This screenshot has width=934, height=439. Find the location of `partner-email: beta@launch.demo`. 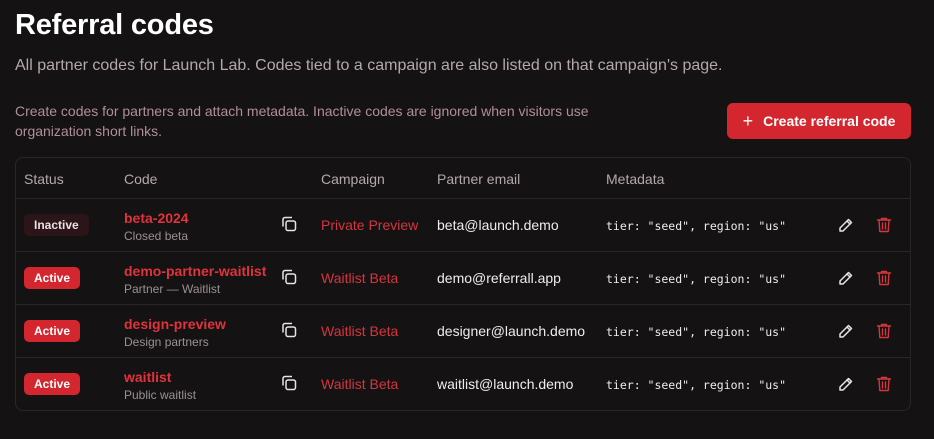

partner-email: beta@launch.demo is located at coordinates (498, 225).